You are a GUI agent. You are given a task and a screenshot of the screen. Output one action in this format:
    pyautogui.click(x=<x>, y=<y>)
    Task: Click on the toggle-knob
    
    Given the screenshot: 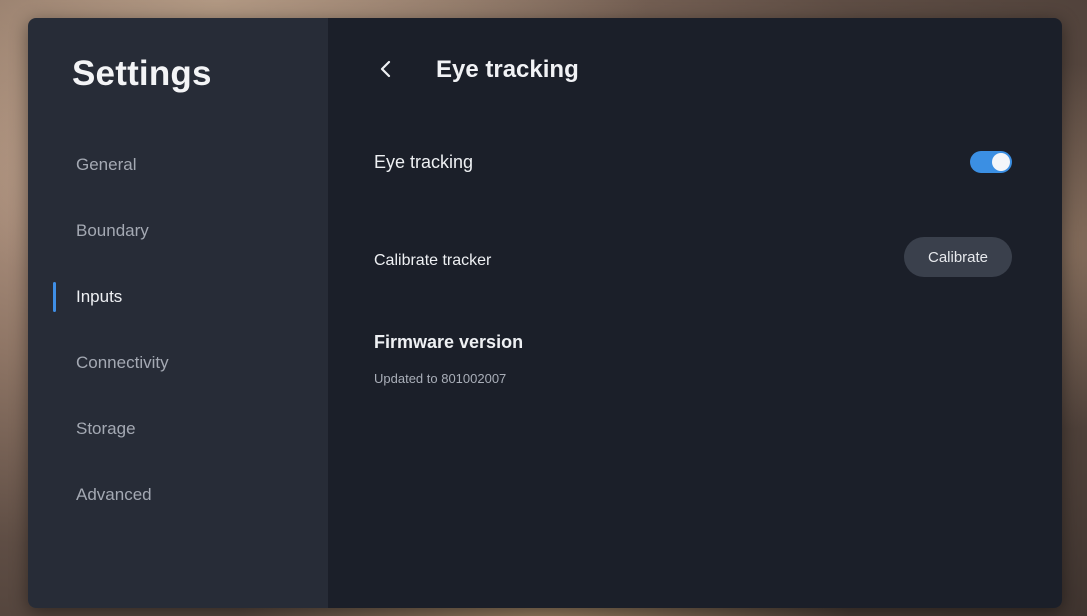 What is the action you would take?
    pyautogui.click(x=1001, y=162)
    